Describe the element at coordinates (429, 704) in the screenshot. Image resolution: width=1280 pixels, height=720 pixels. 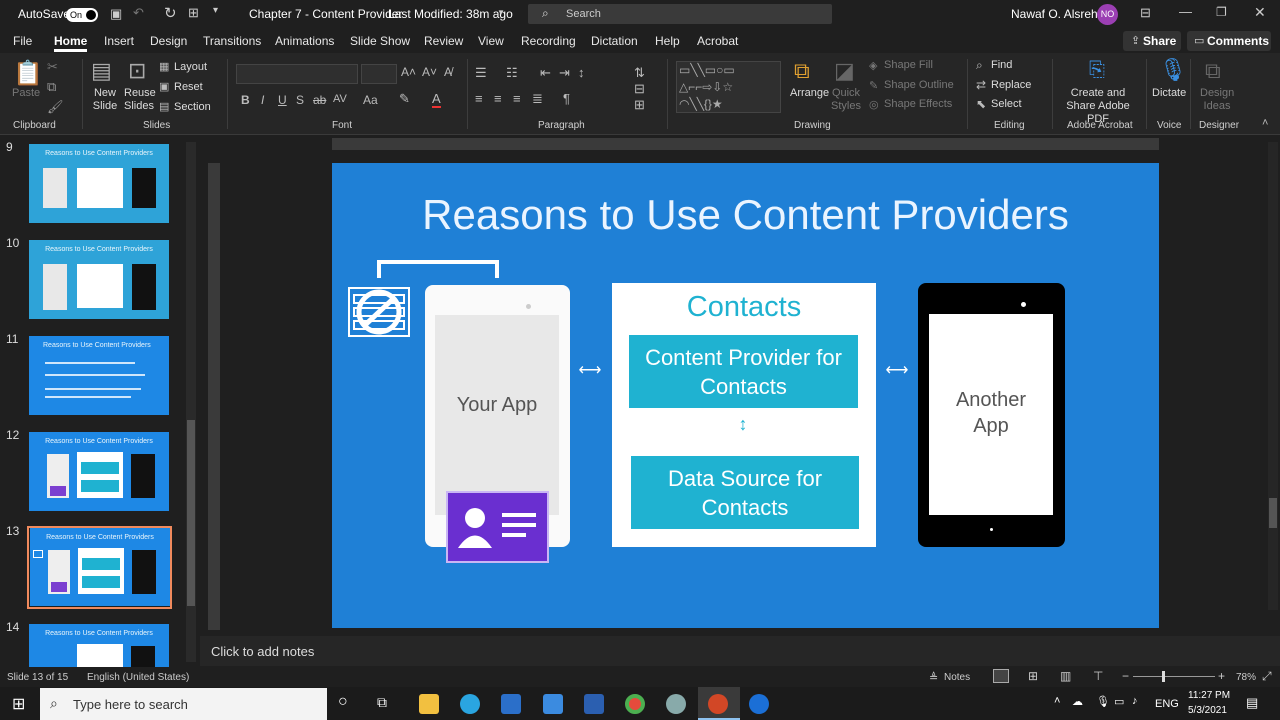
I see `file-explorer-icon` at that location.